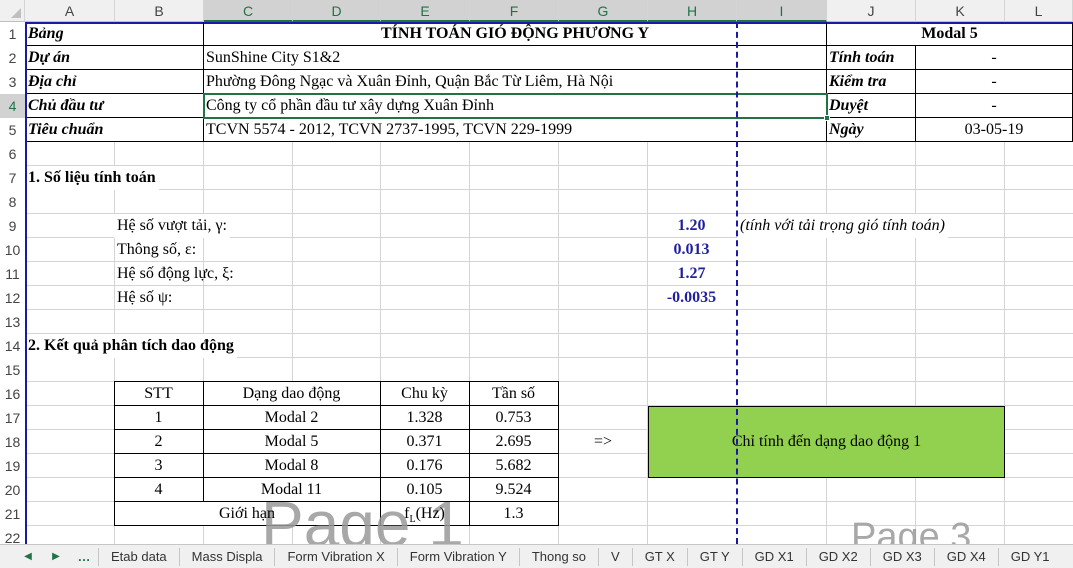  What do you see at coordinates (12, 535) in the screenshot?
I see `row-header-22: 22` at bounding box center [12, 535].